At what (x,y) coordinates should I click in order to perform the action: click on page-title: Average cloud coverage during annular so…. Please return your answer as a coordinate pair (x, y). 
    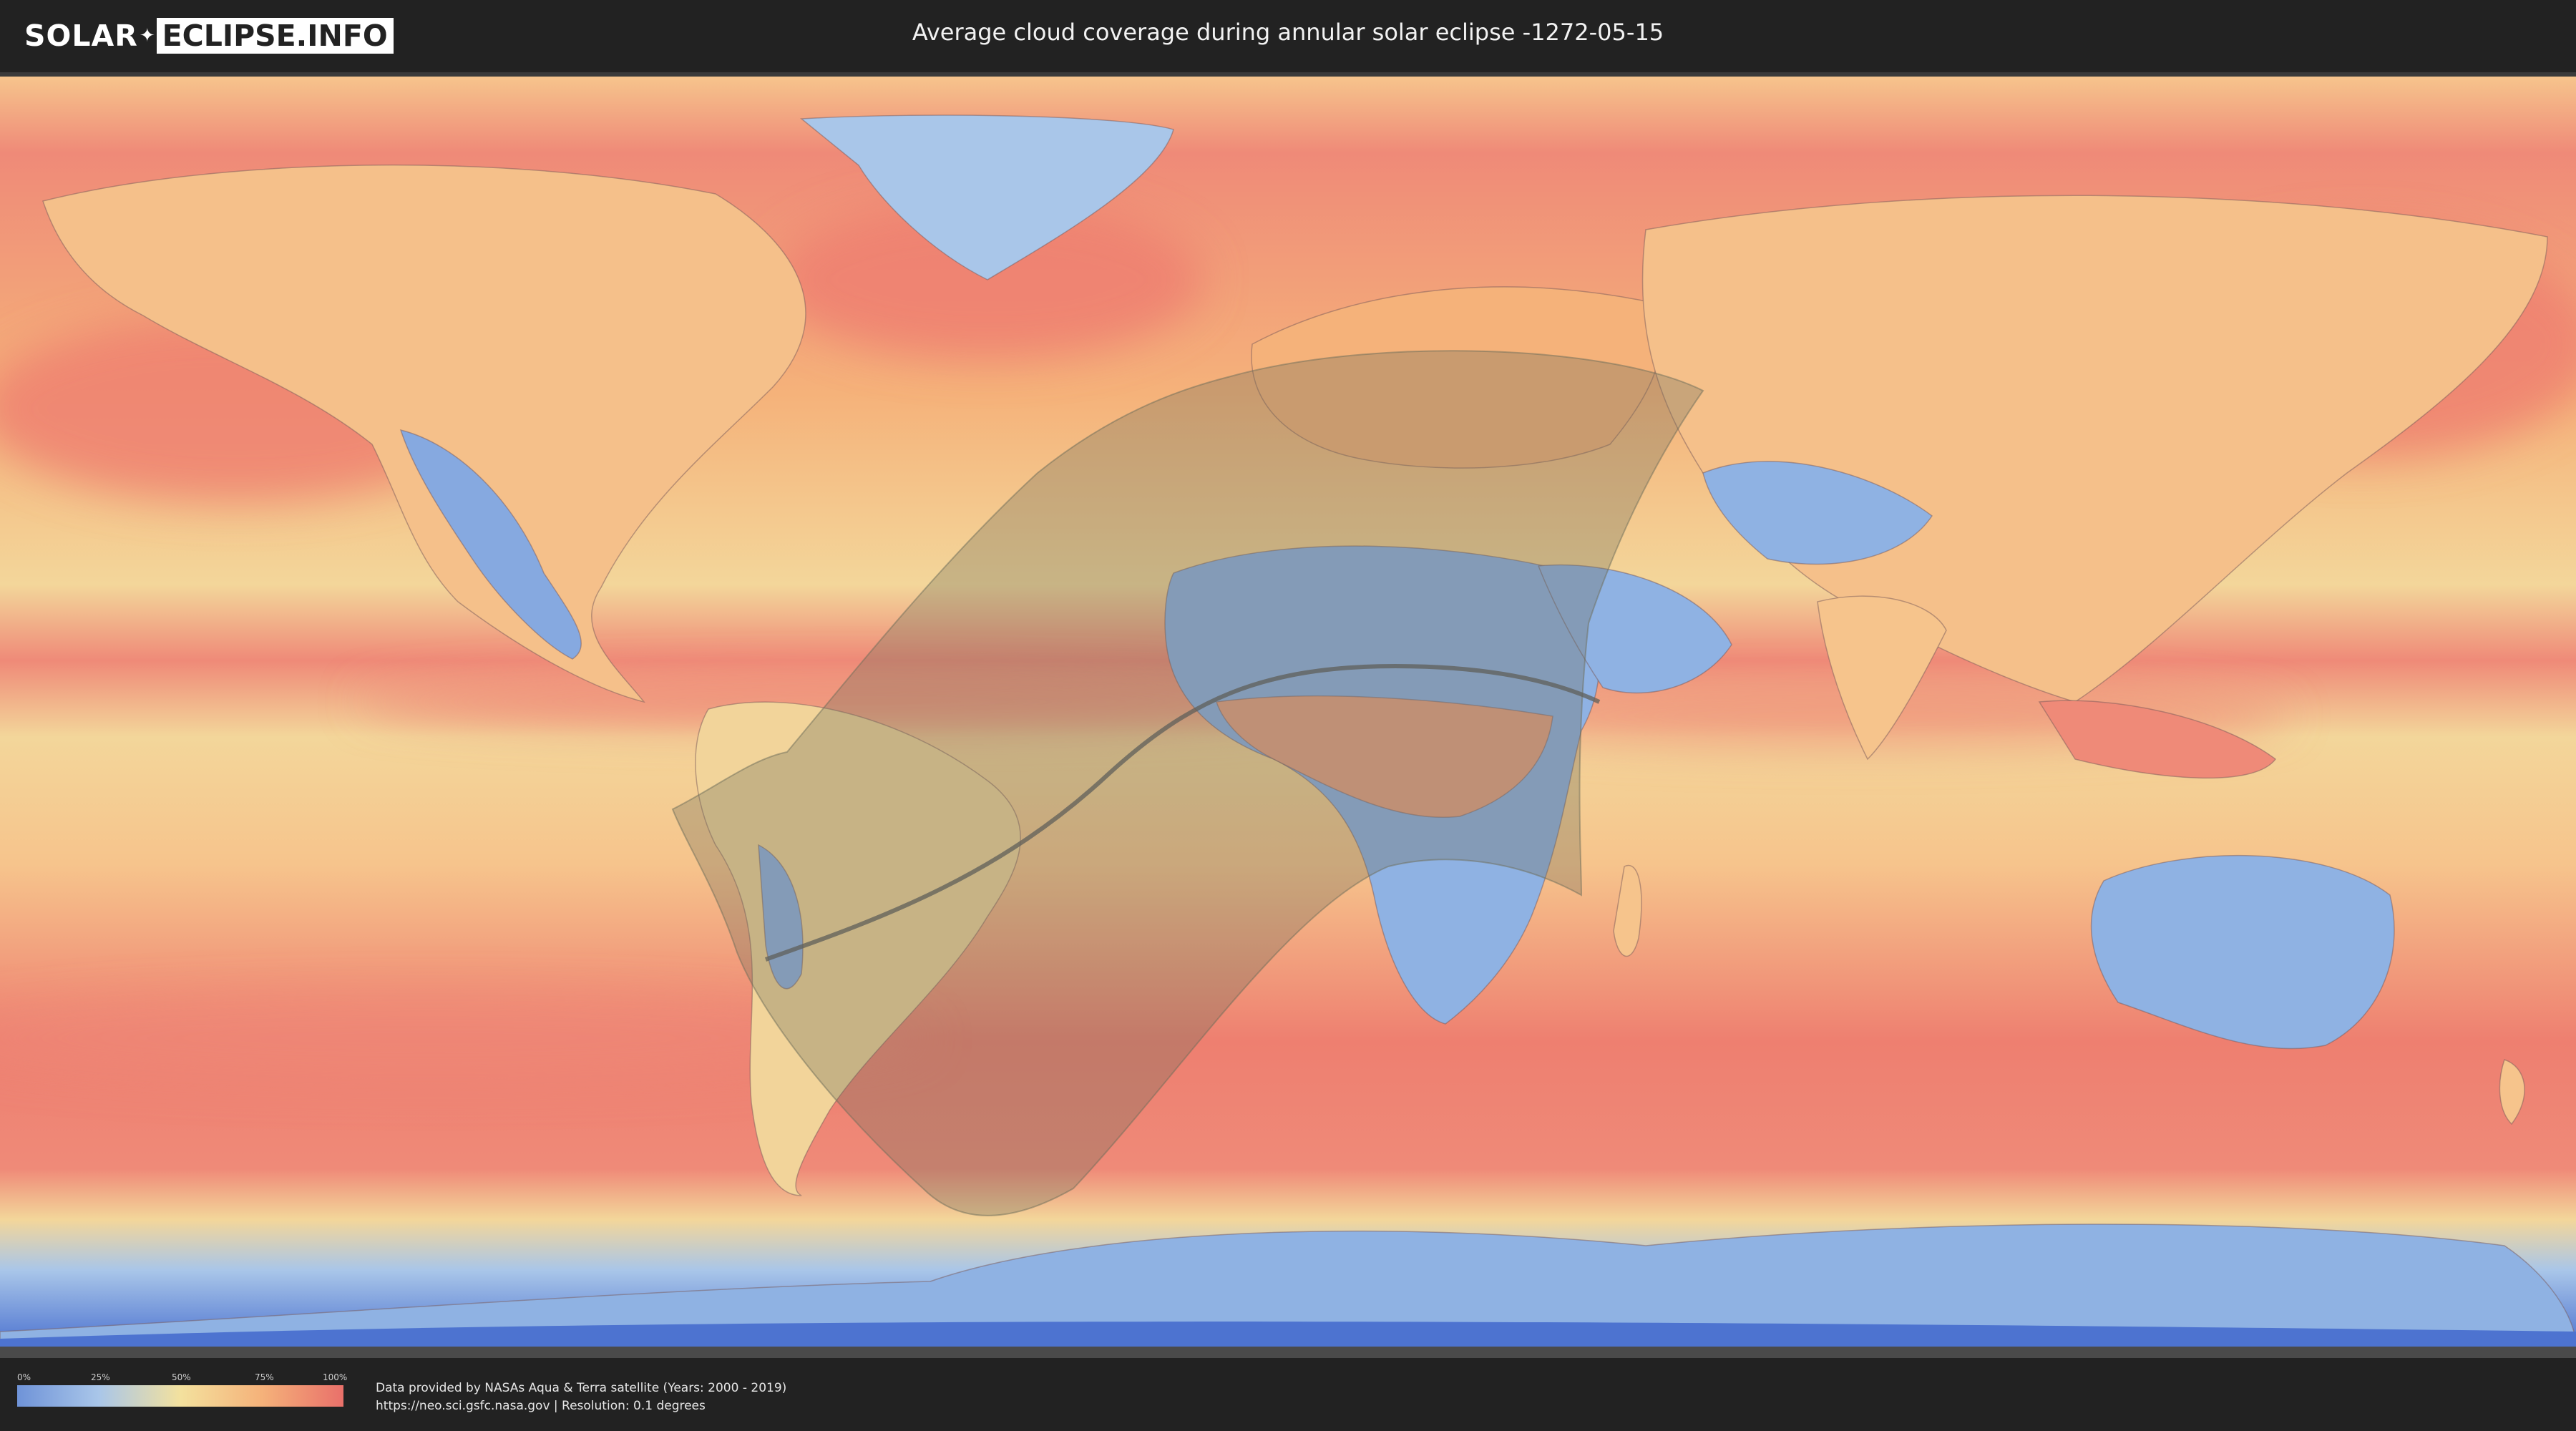
    Looking at the image, I should click on (1288, 32).